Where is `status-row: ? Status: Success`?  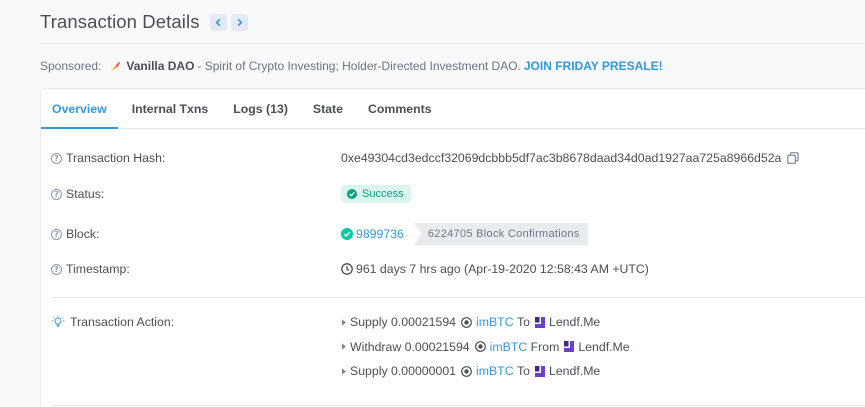 status-row: ? Status: Success is located at coordinates (231, 194).